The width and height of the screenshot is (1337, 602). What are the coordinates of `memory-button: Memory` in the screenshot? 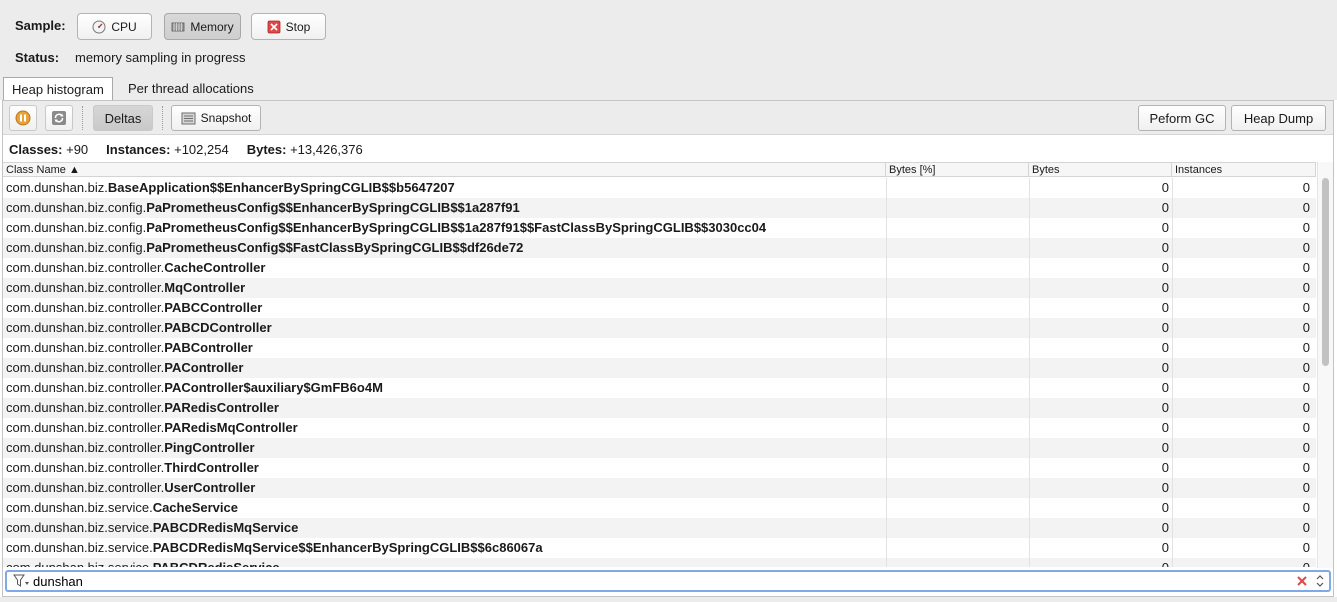 It's located at (202, 26).